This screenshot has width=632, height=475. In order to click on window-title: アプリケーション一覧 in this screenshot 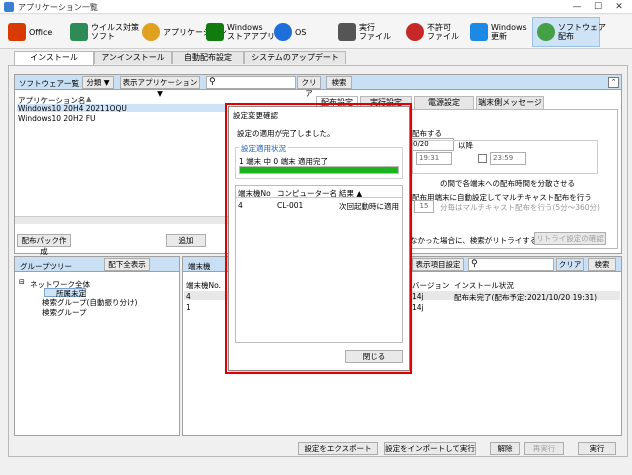, I will do `click(58, 7)`.